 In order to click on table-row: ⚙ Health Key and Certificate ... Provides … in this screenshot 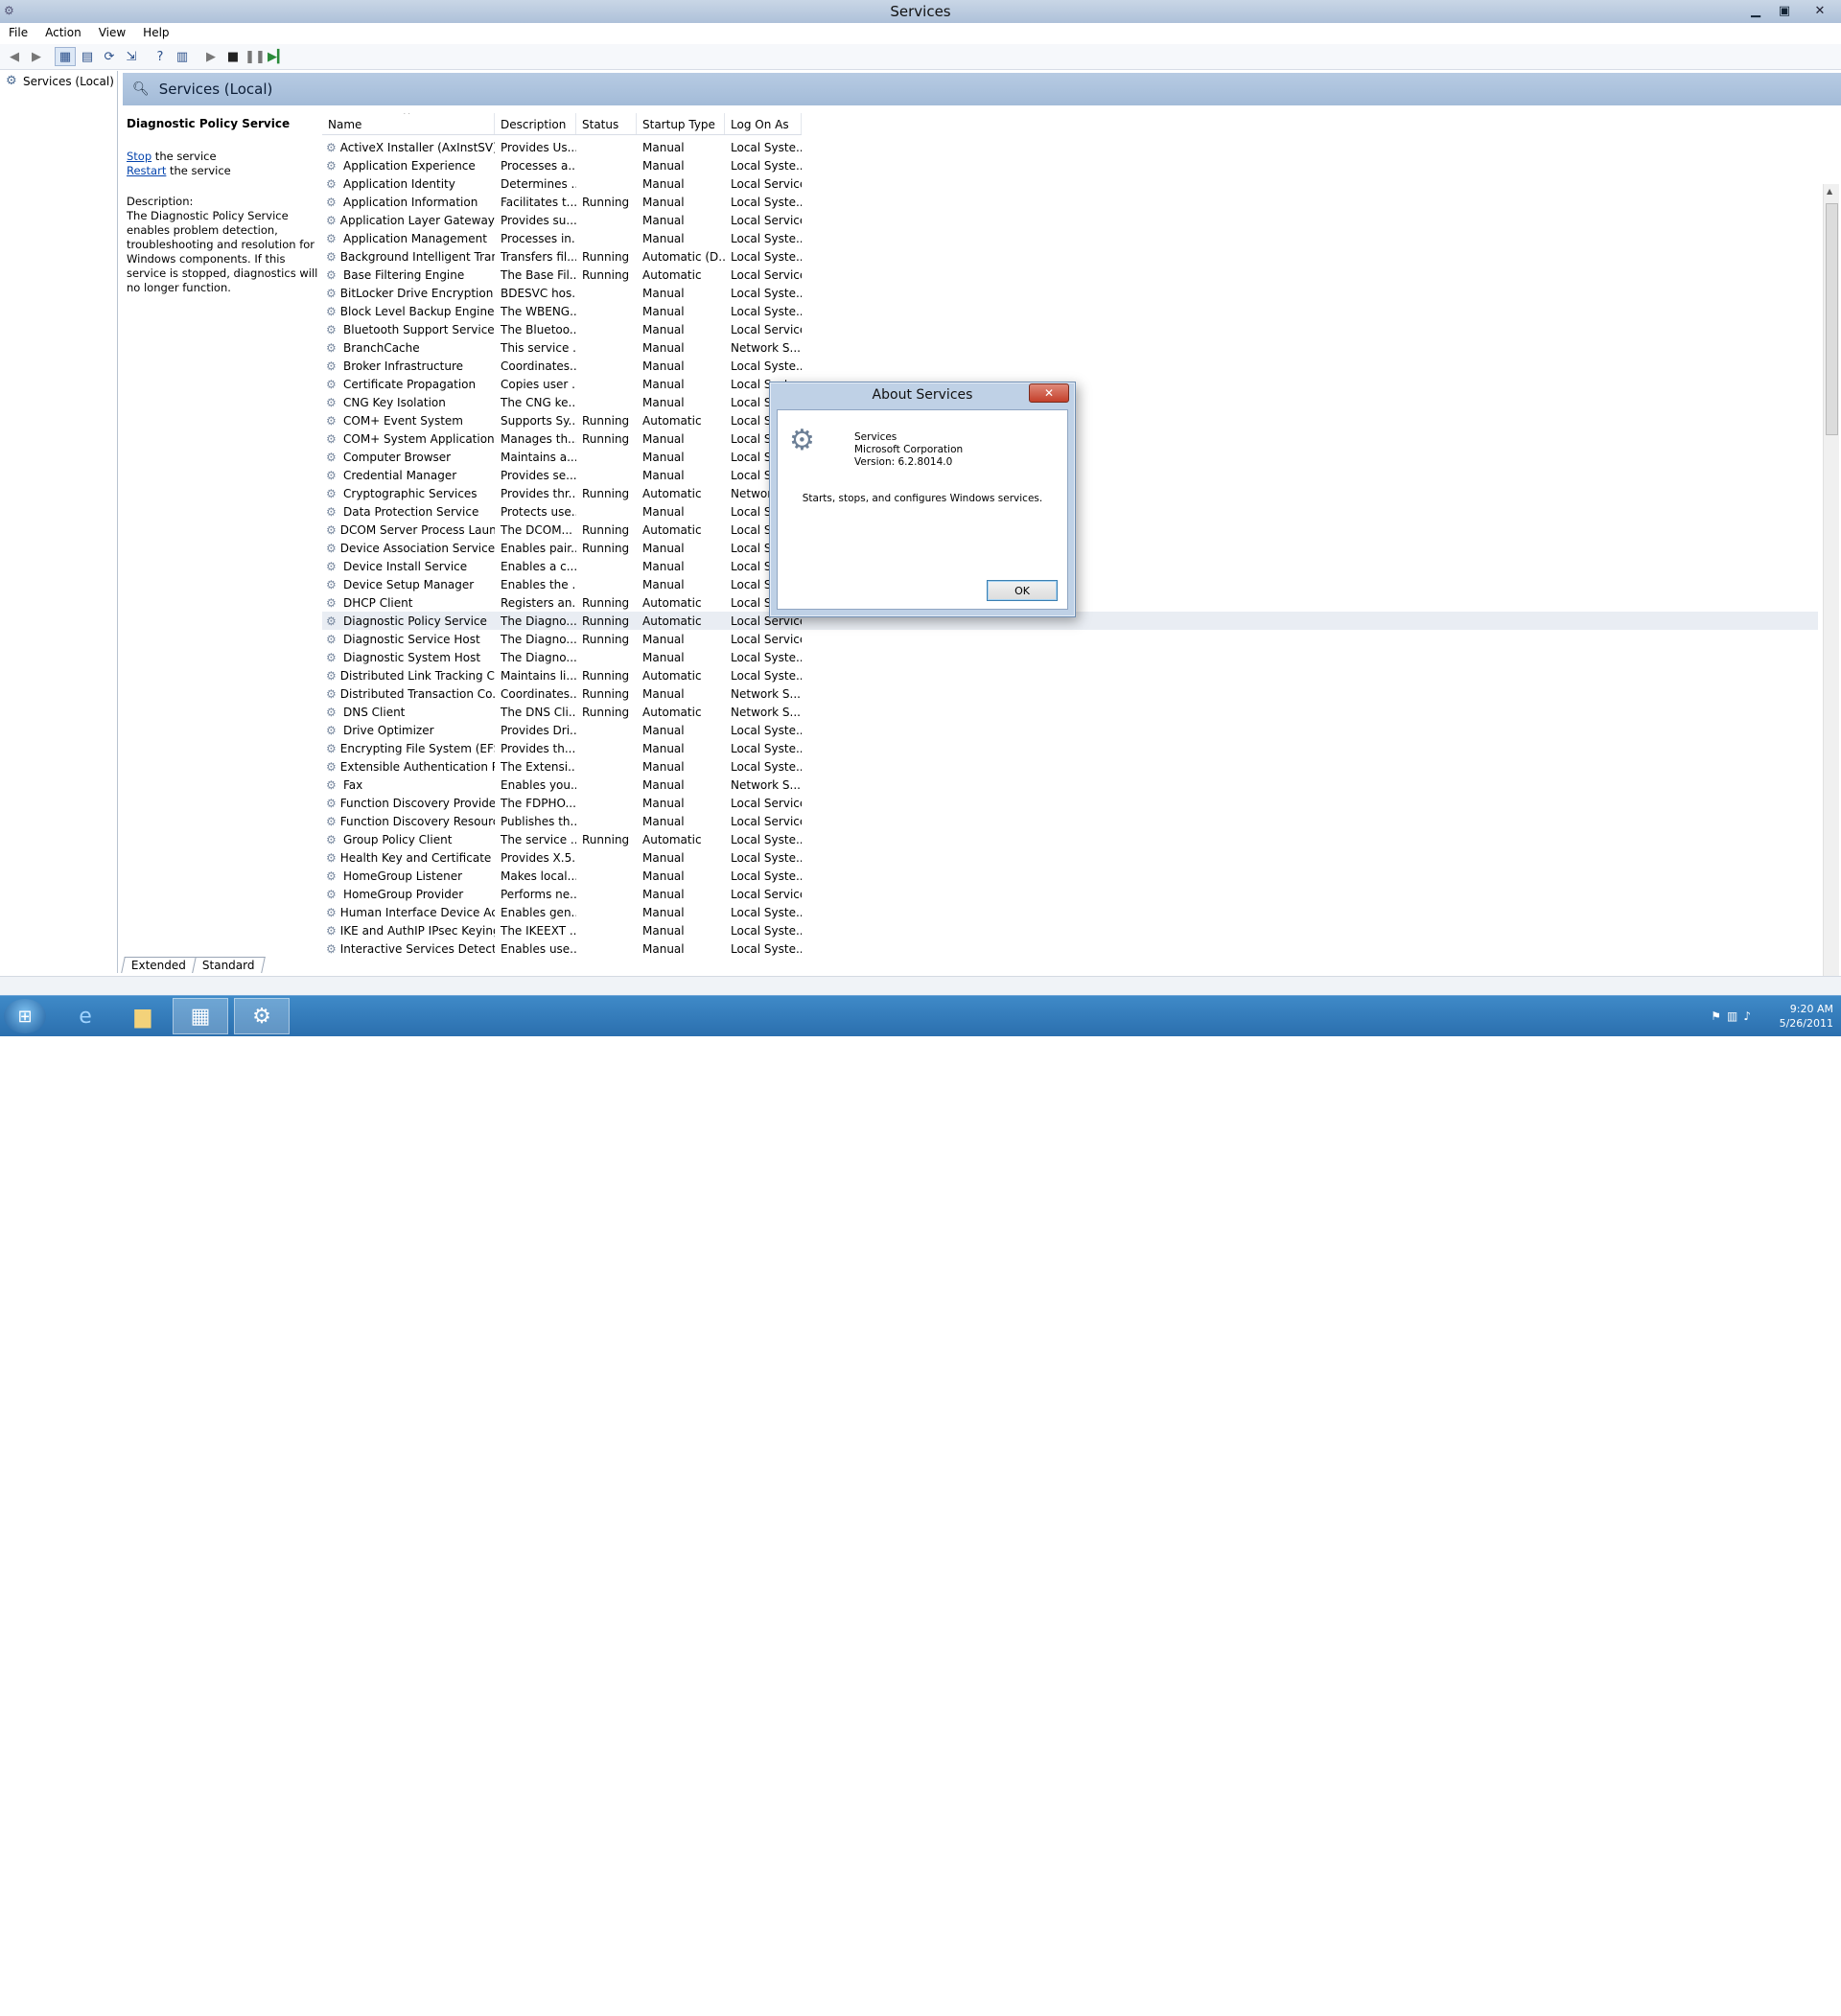, I will do `click(1070, 857)`.